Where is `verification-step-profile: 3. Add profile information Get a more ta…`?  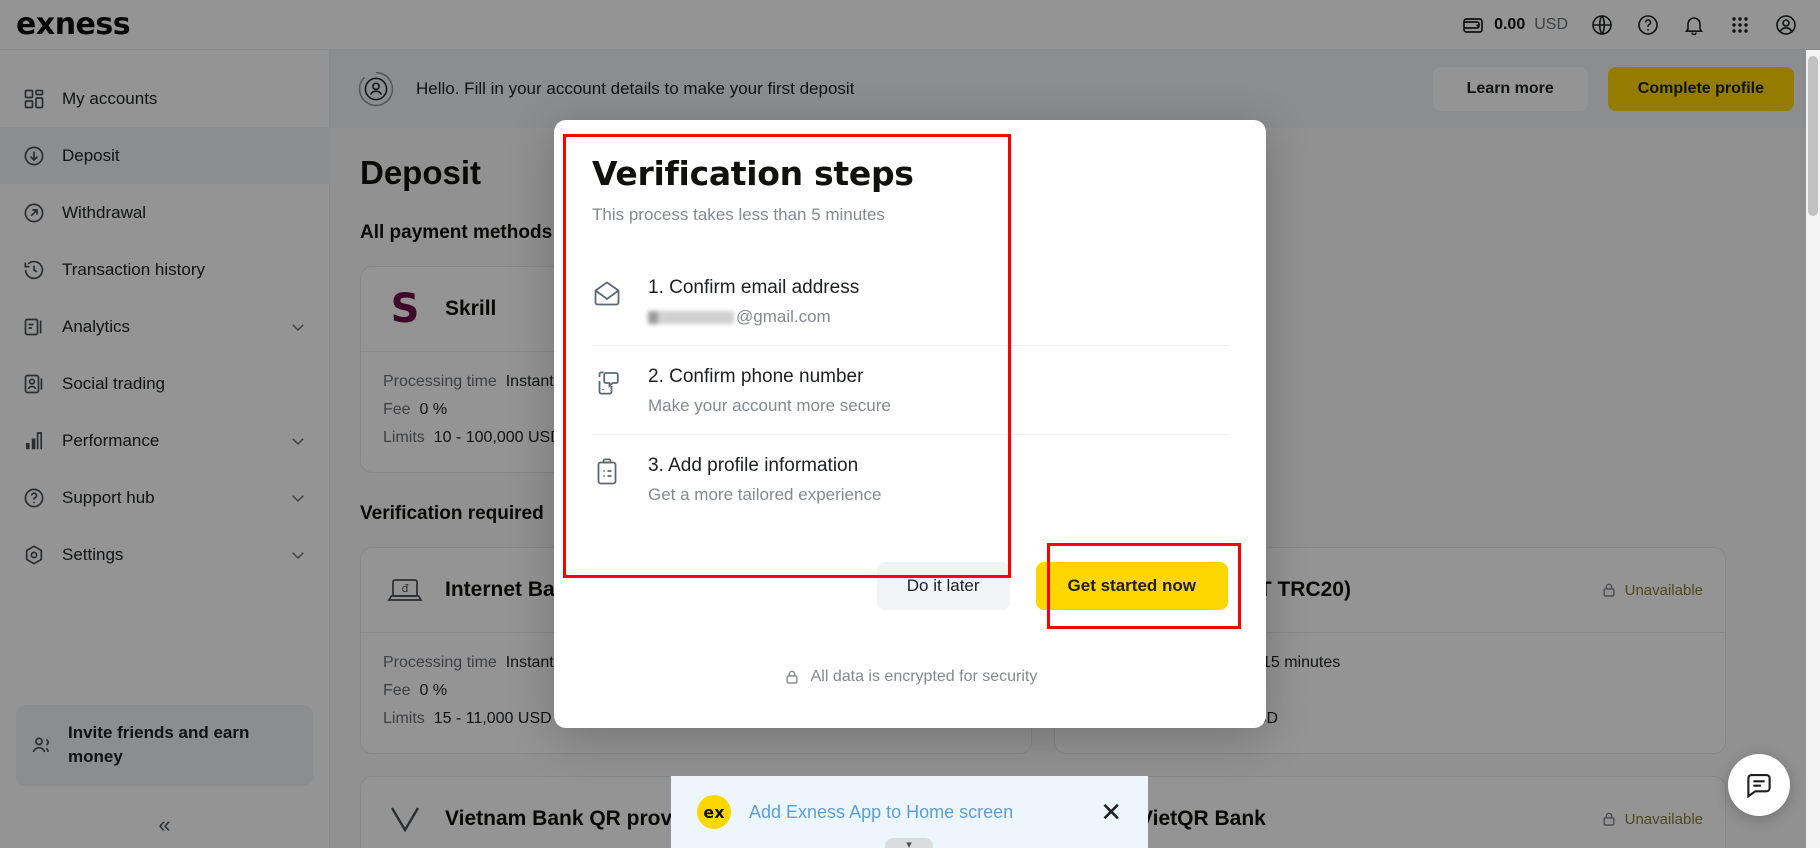
verification-step-profile: 3. Add profile information Get a more ta… is located at coordinates (910, 478).